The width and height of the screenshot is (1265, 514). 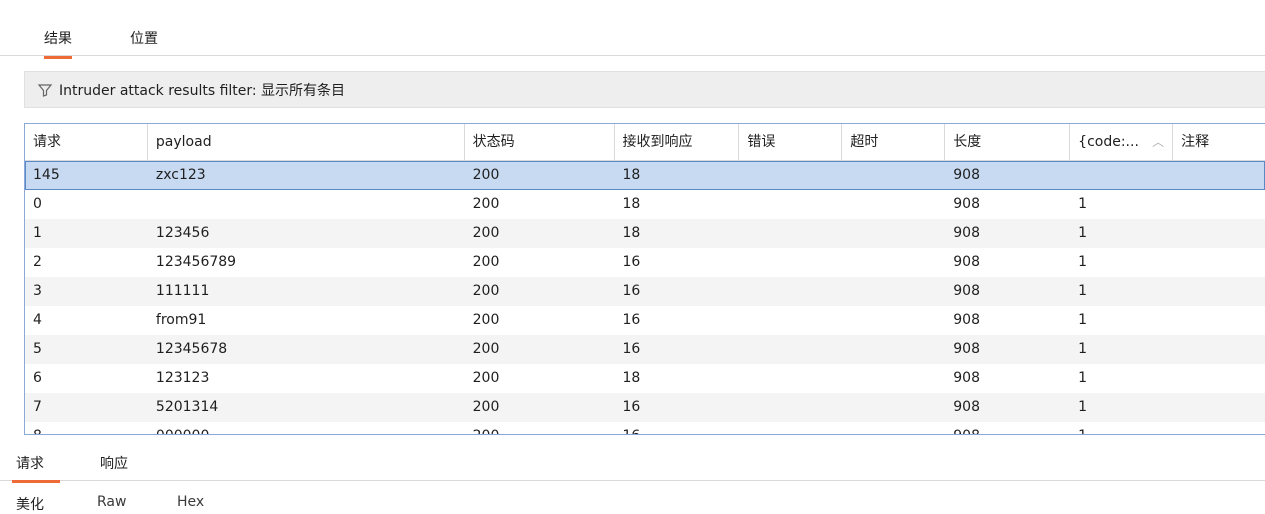 What do you see at coordinates (86, 142) in the screenshot?
I see `column-header-request: 请求` at bounding box center [86, 142].